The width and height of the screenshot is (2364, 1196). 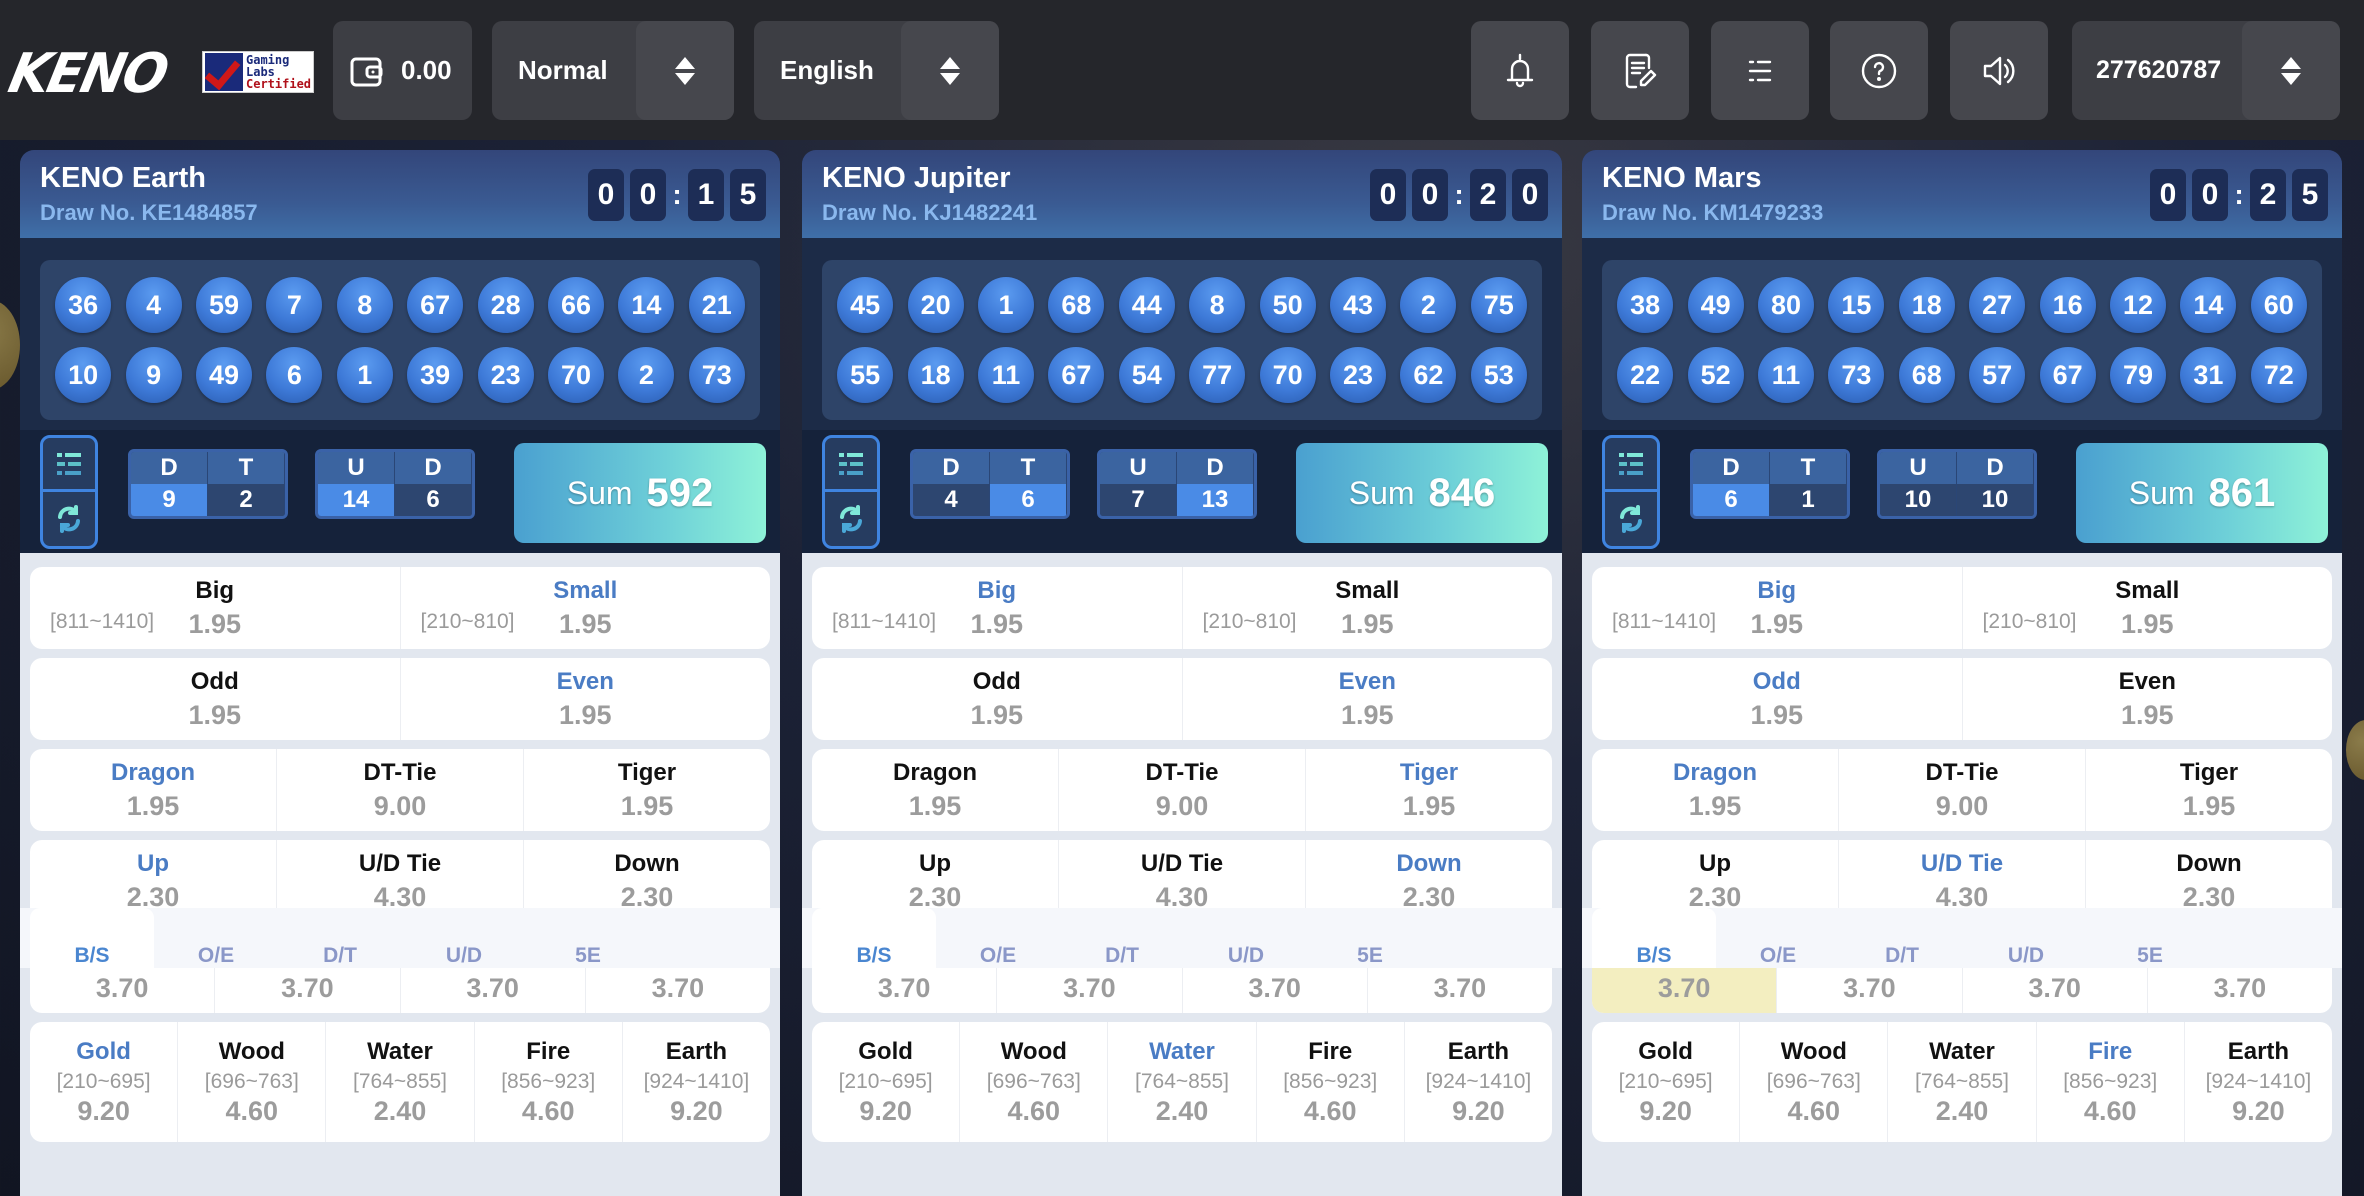 What do you see at coordinates (2291, 70) in the screenshot?
I see `account-spinner` at bounding box center [2291, 70].